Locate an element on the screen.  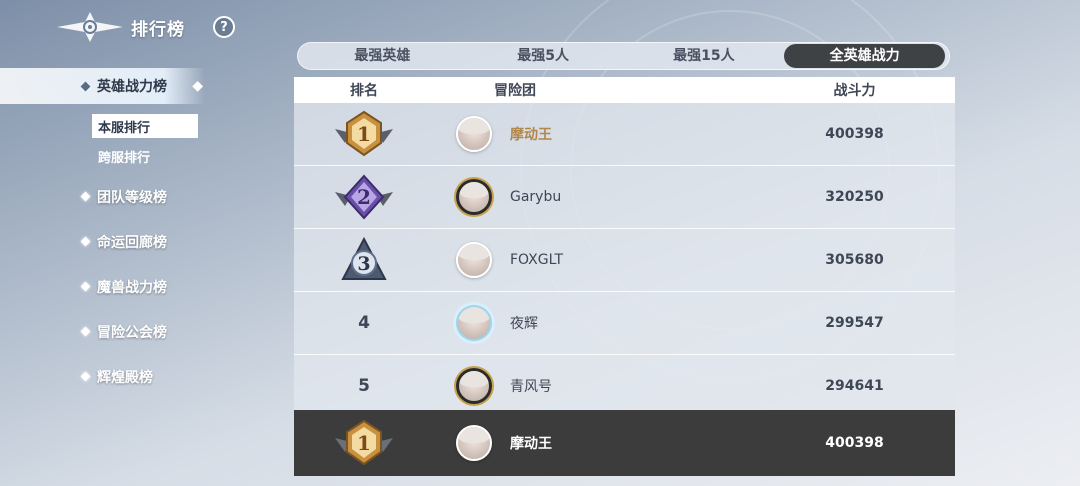
tab-all-hero-power: 全英雄战力 is located at coordinates (864, 56).